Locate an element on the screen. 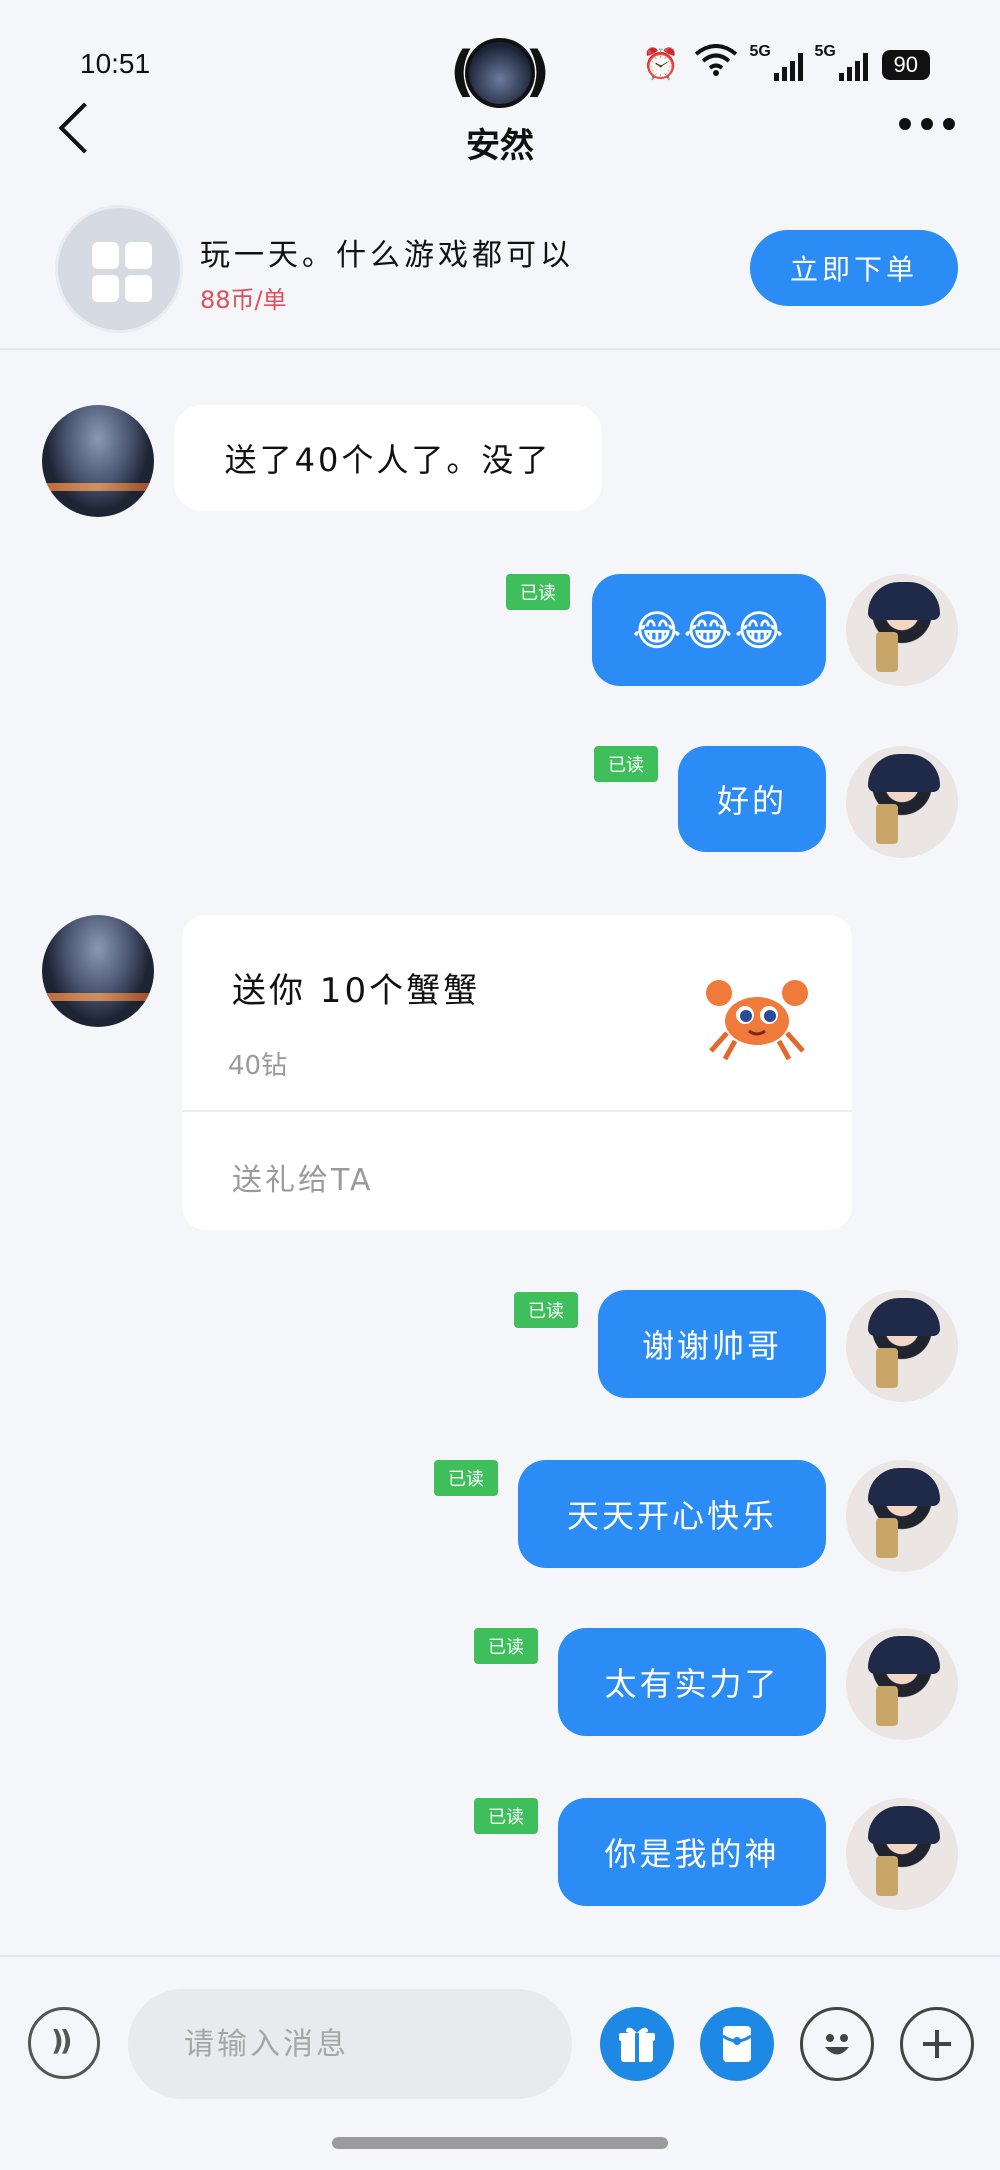 This screenshot has height=2170, width=1000. service-card: 玩一天。什么游戏都可以 88币/单 立即下单 is located at coordinates (500, 265).